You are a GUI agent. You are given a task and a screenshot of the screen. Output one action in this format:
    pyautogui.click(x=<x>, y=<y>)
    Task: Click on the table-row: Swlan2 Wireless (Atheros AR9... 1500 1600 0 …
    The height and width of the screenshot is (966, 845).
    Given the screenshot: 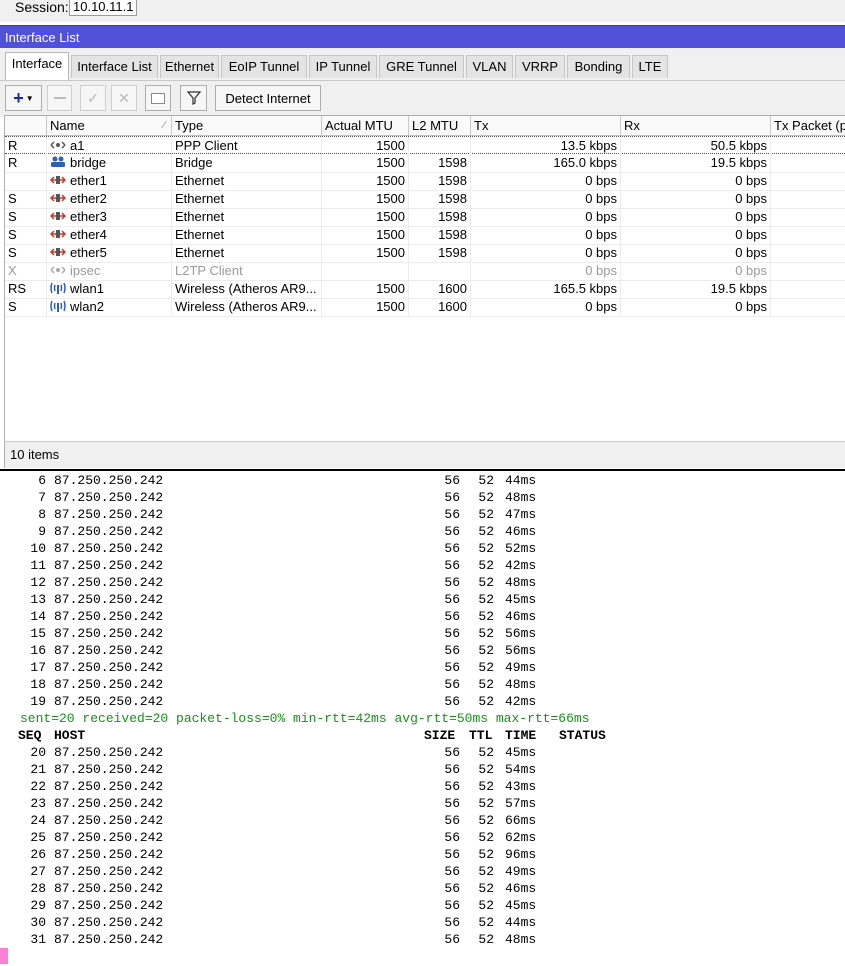 What is the action you would take?
    pyautogui.click(x=425, y=307)
    